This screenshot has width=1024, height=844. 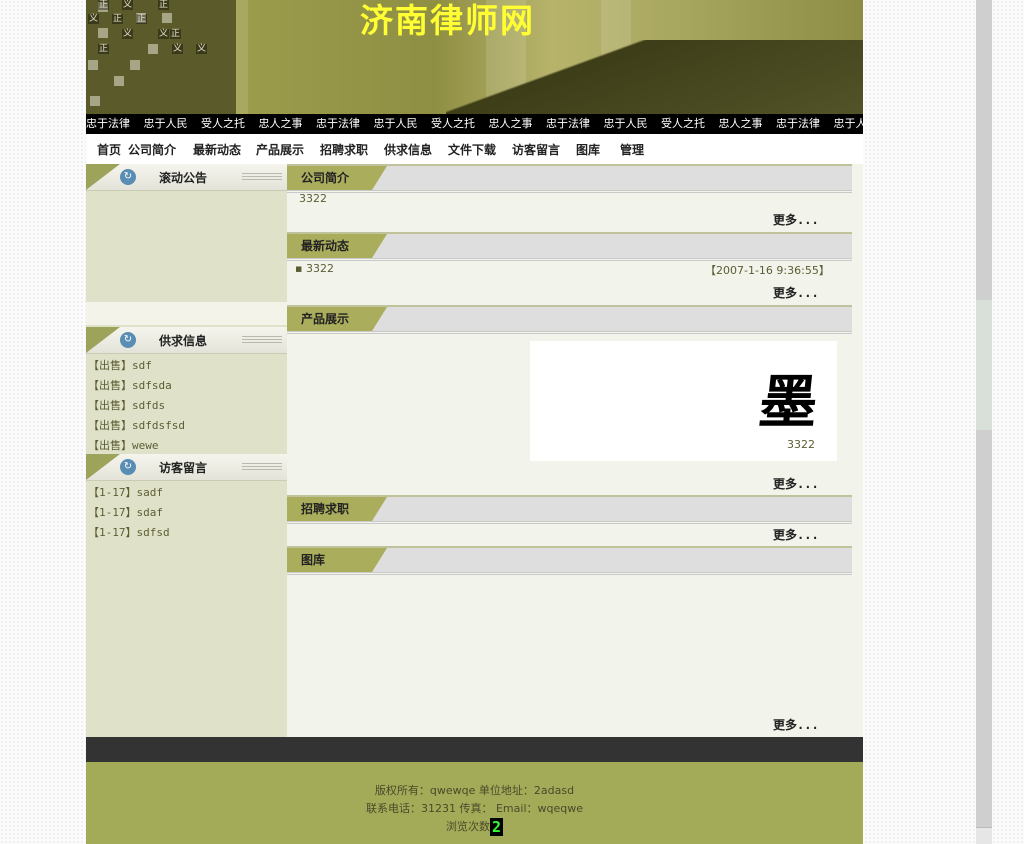 I want to click on section-header-jobs: 招聘求职, so click(x=569, y=509).